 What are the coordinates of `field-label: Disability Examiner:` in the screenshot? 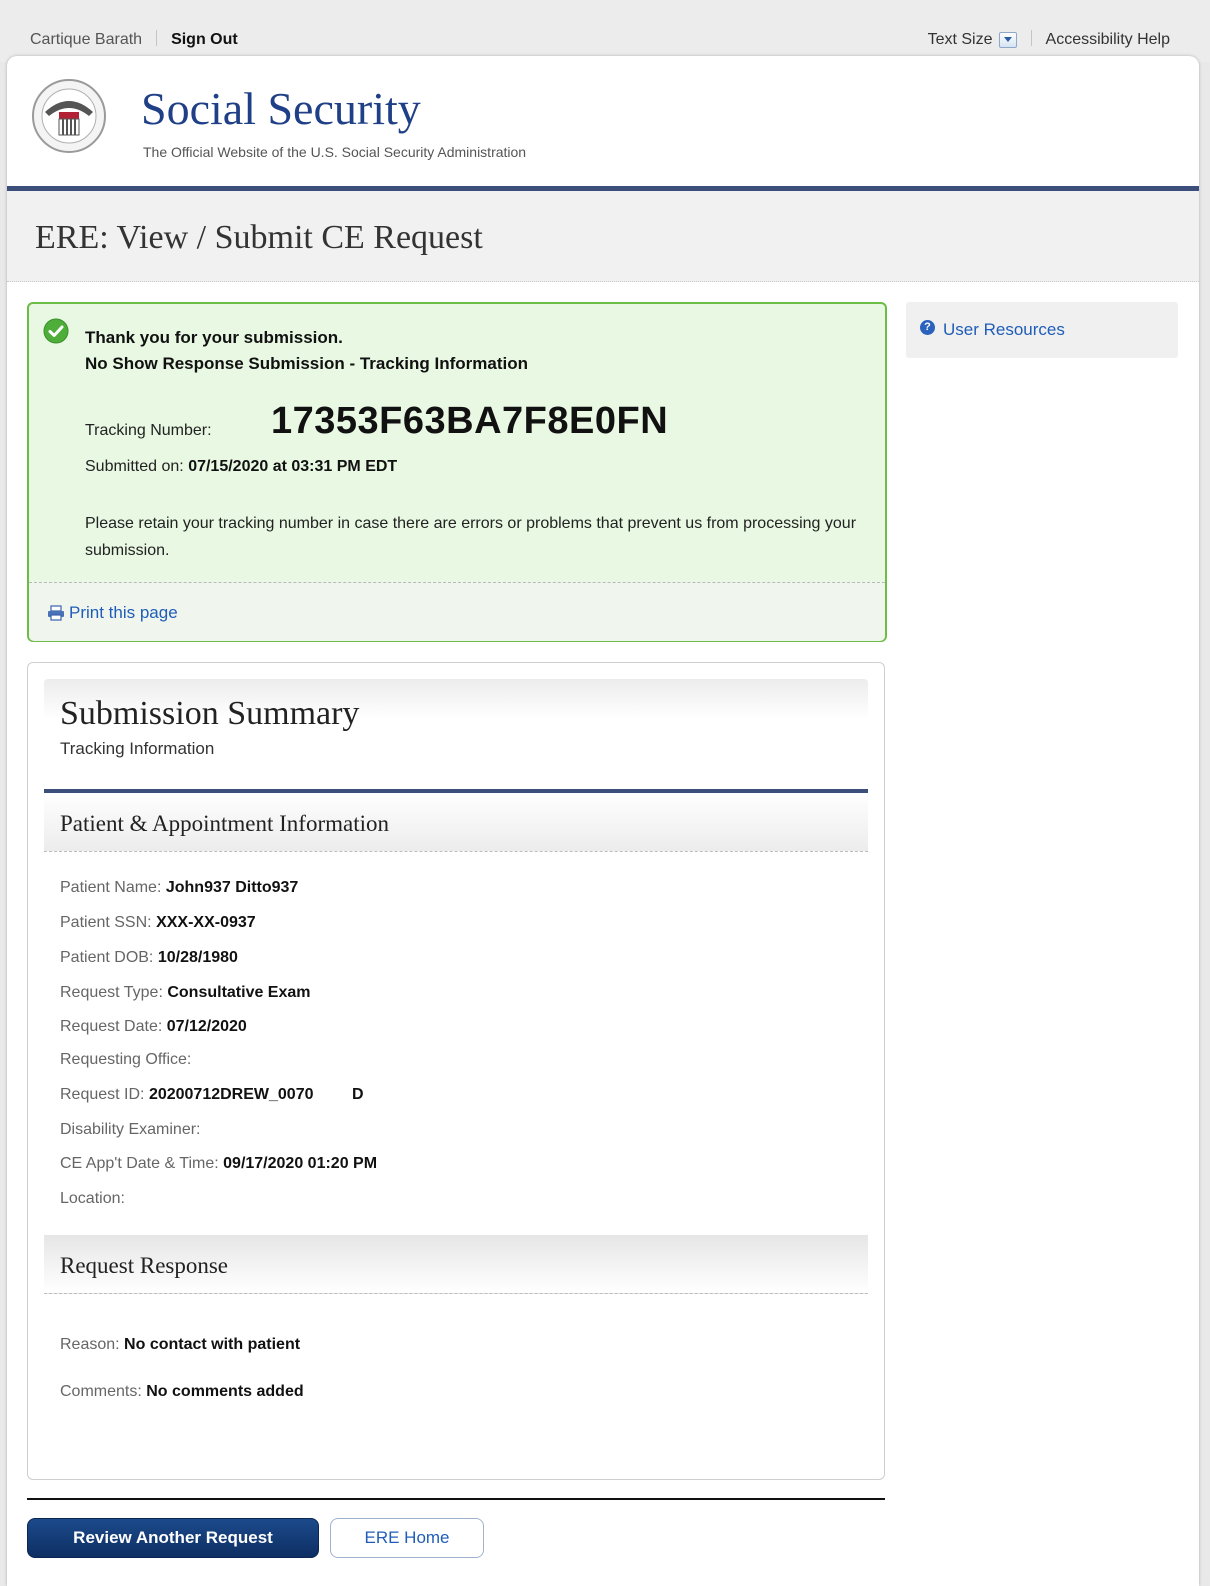 It's located at (130, 1129).